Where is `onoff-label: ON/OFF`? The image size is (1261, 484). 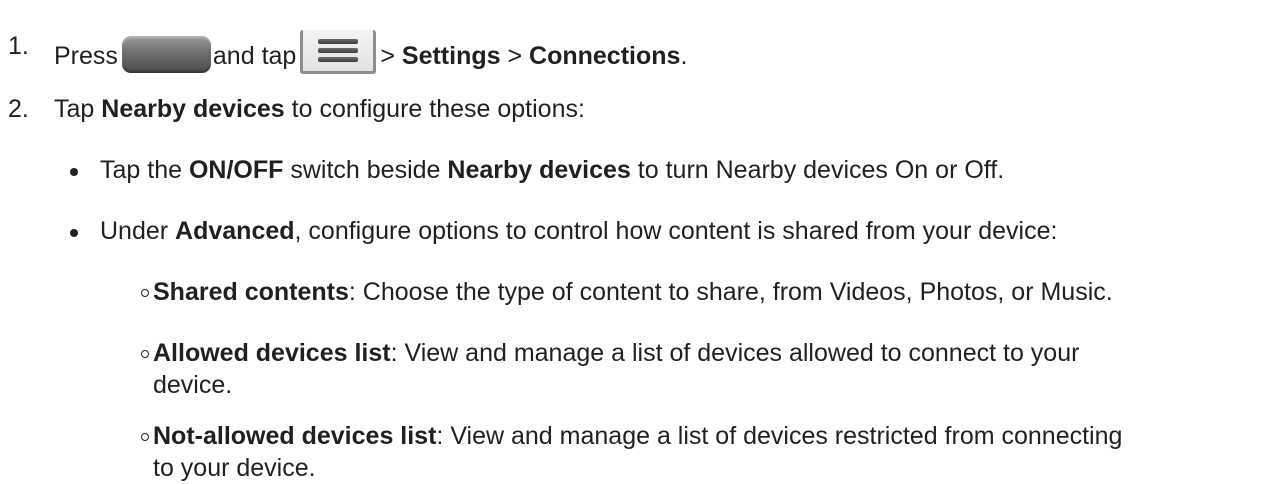 onoff-label: ON/OFF is located at coordinates (236, 170).